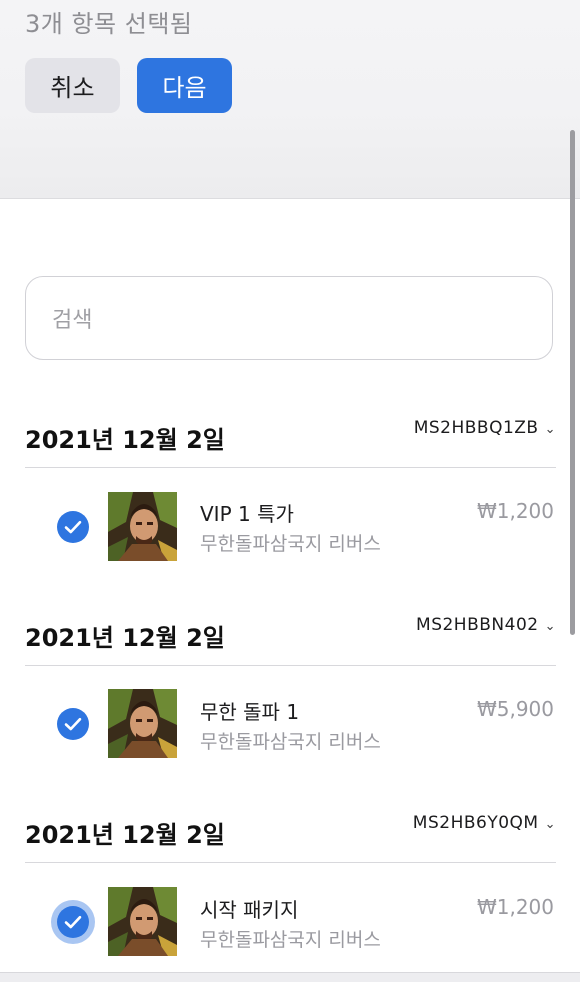 Image resolution: width=580 pixels, height=982 pixels. Describe the element at coordinates (476, 428) in the screenshot. I see `order-id-label: MS2HBBQ1ZB` at that location.